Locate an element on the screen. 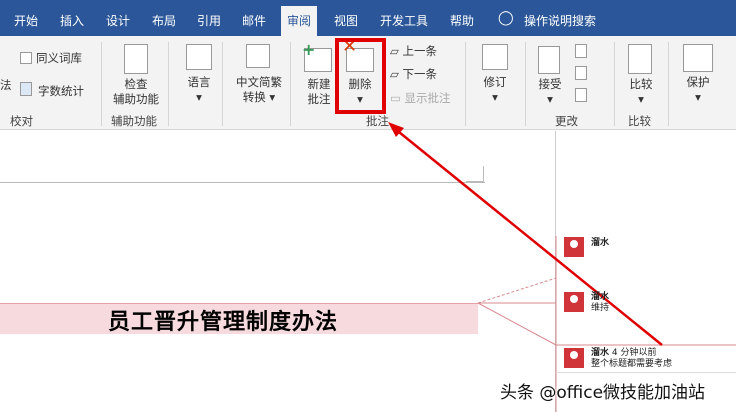 The image size is (736, 412). comment-text: 维持 is located at coordinates (600, 308).